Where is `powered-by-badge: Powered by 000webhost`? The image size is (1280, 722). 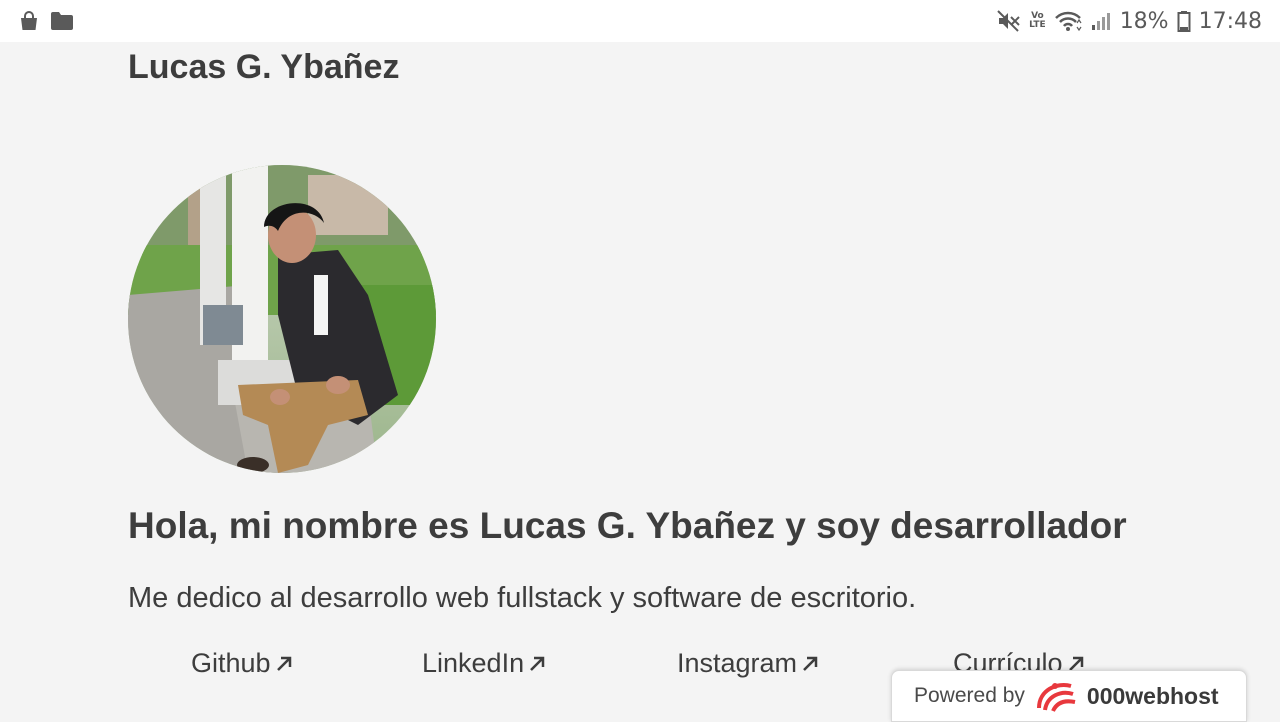 powered-by-badge: Powered by 000webhost is located at coordinates (1069, 696).